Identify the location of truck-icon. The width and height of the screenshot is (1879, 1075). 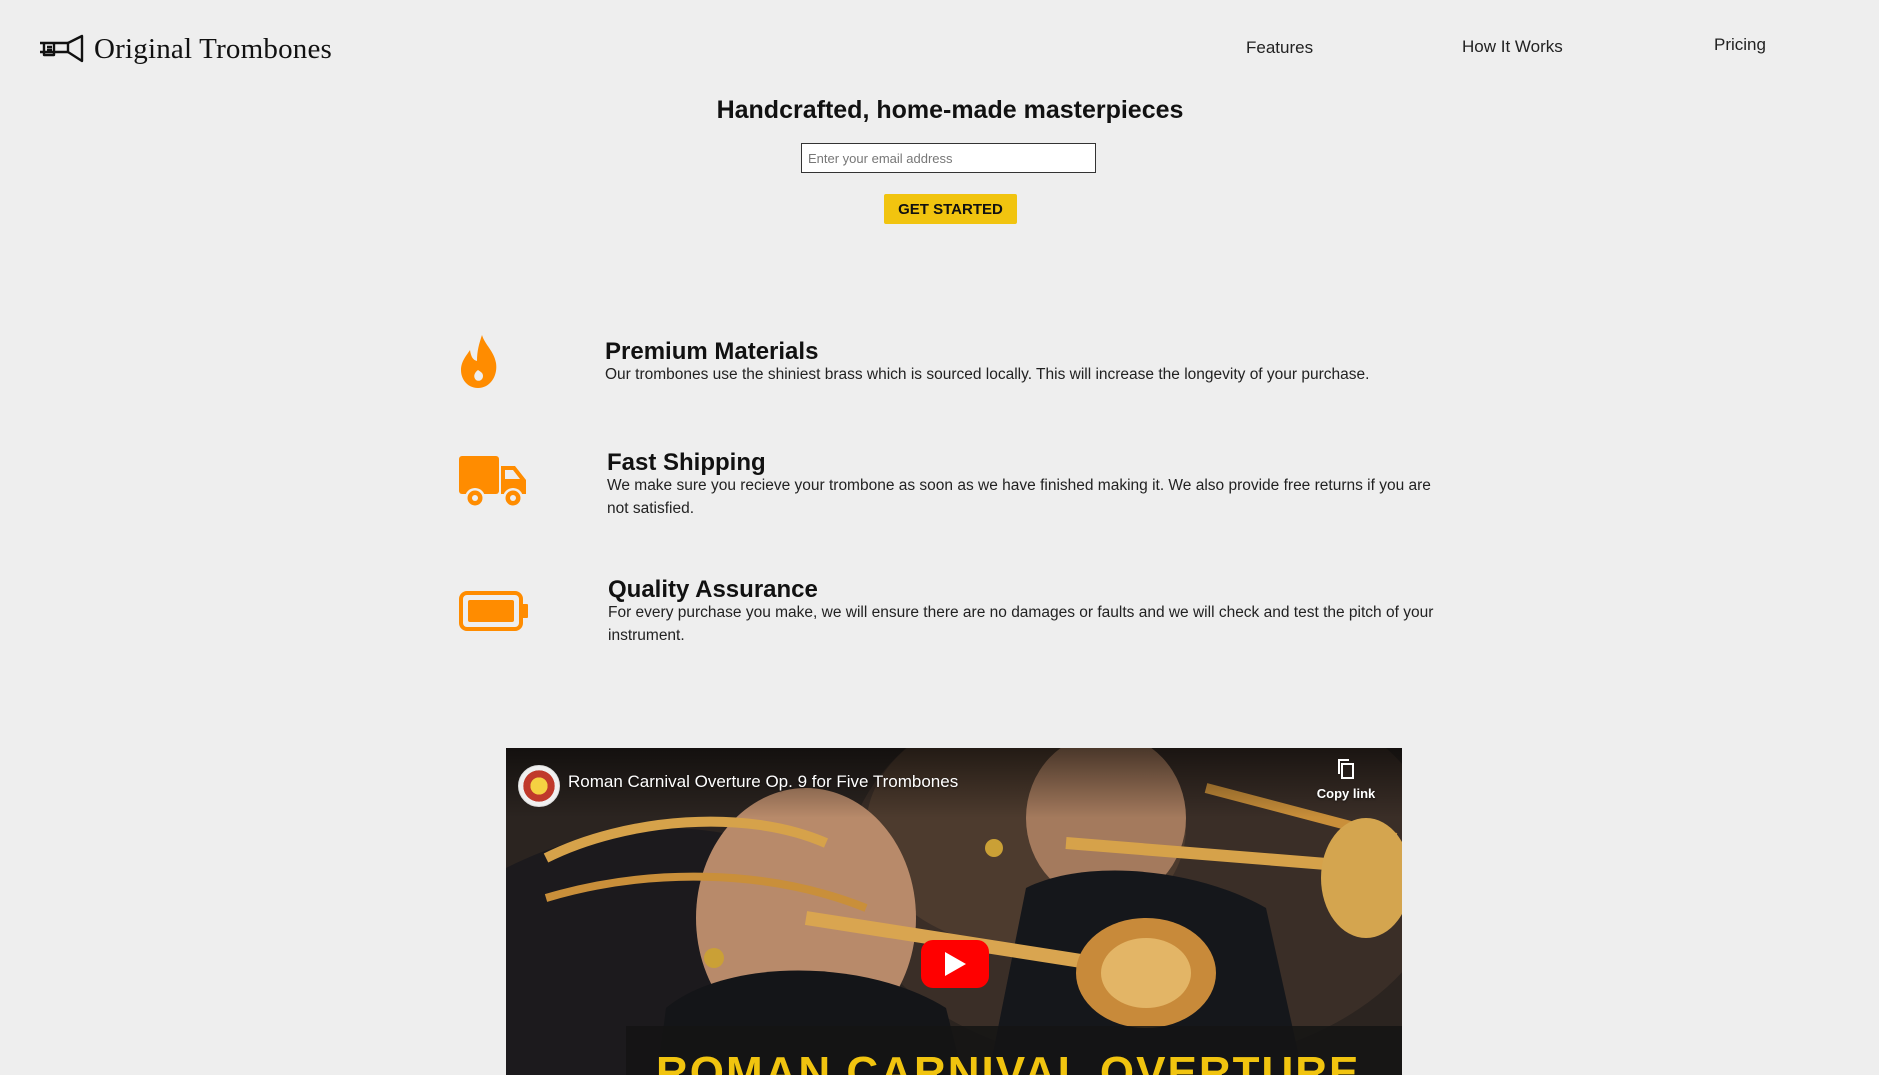
(492, 482).